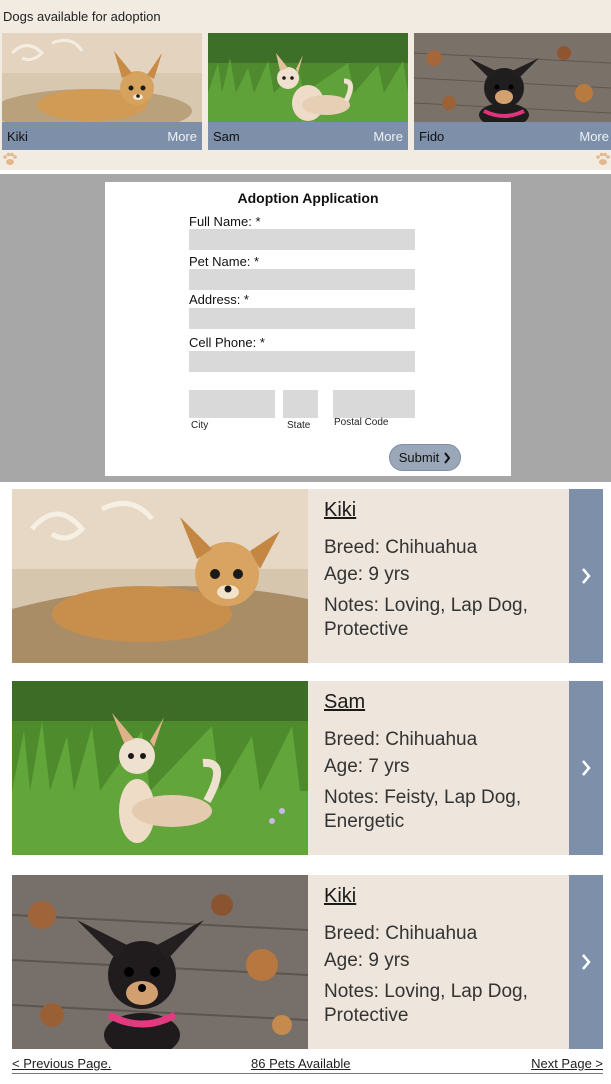  I want to click on dog-card-bar: Fido More, so click(512, 136).